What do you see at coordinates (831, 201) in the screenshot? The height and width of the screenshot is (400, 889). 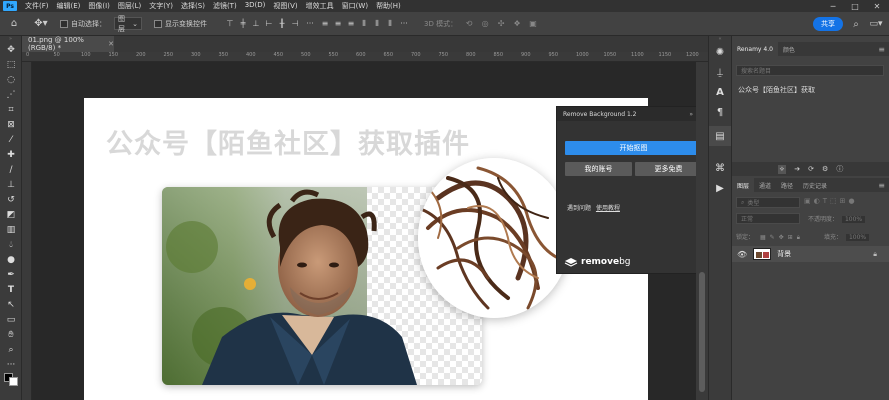 I see `layer-filter-icons: ▣◐T⬚⊞●` at bounding box center [831, 201].